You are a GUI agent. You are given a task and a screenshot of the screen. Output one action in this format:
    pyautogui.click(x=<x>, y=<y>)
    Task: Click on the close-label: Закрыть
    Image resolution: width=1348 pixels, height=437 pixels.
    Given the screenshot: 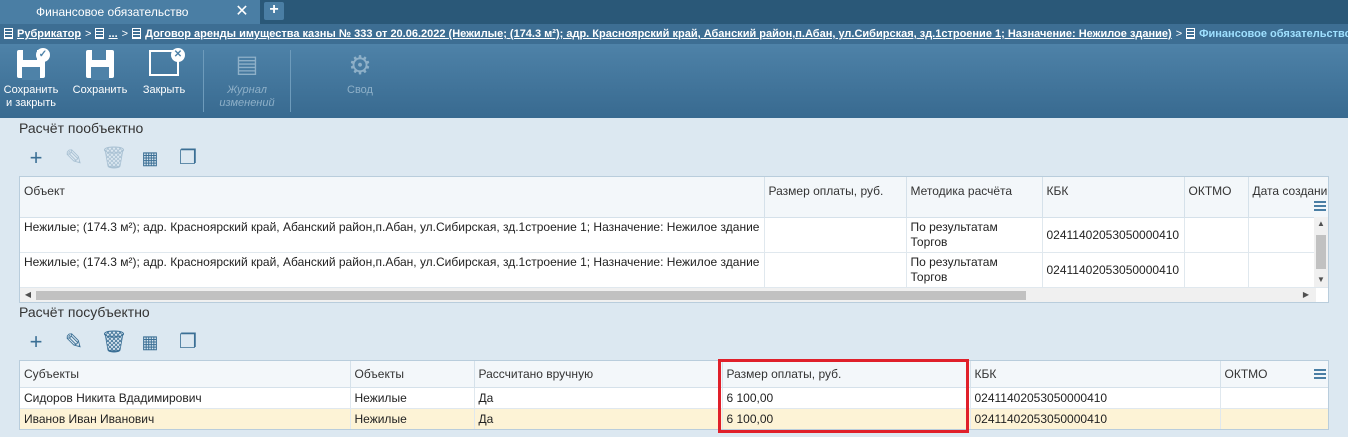 What is the action you would take?
    pyautogui.click(x=164, y=90)
    